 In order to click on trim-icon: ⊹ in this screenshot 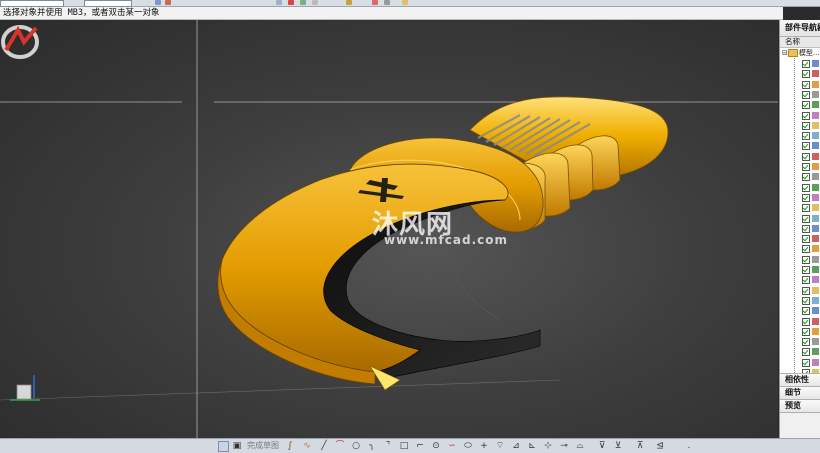, I will do `click(548, 446)`.